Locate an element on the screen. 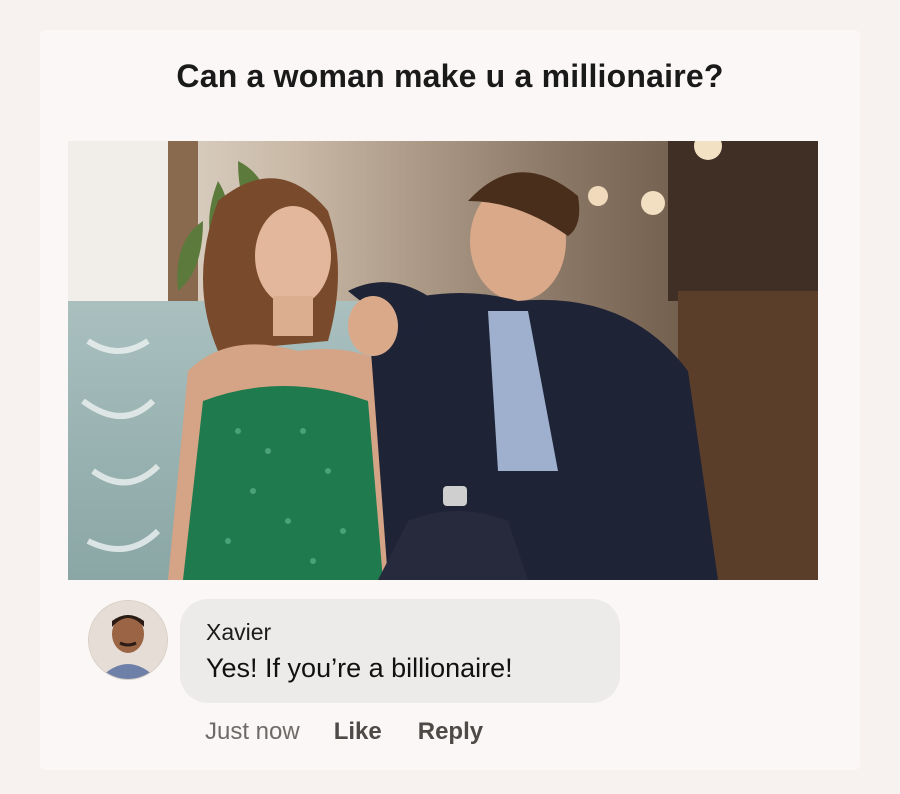 This screenshot has height=794, width=900. reply-button: Reply is located at coordinates (450, 732).